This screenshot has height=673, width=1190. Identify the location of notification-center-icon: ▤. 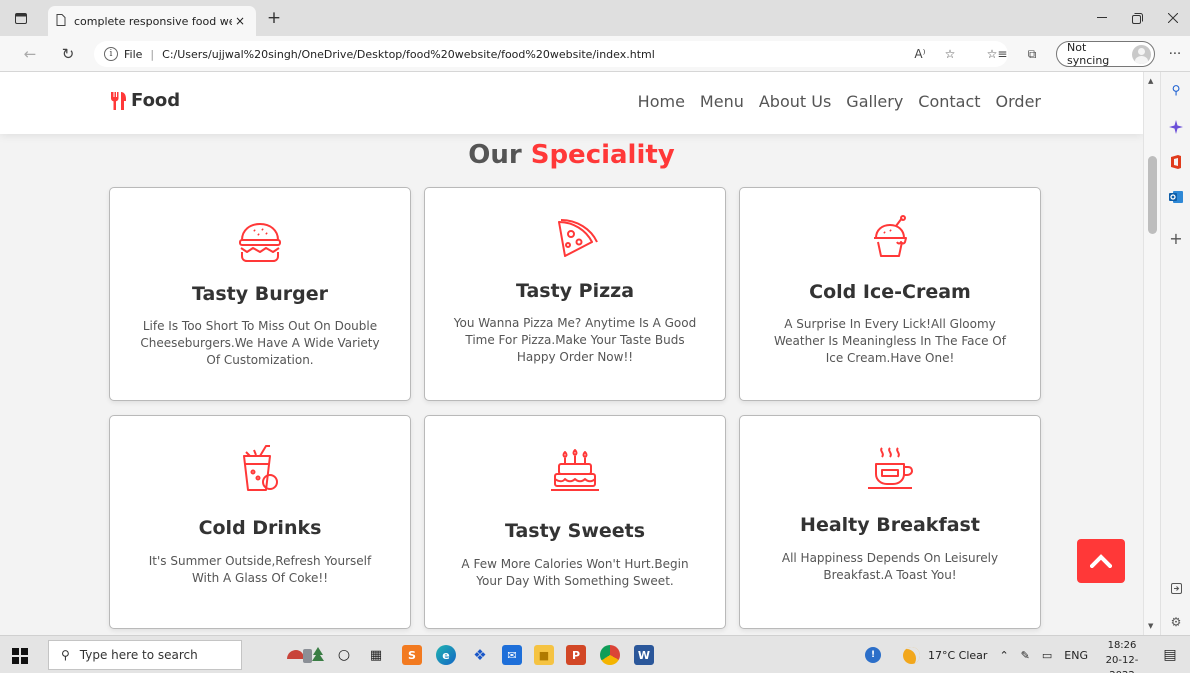
(1170, 655).